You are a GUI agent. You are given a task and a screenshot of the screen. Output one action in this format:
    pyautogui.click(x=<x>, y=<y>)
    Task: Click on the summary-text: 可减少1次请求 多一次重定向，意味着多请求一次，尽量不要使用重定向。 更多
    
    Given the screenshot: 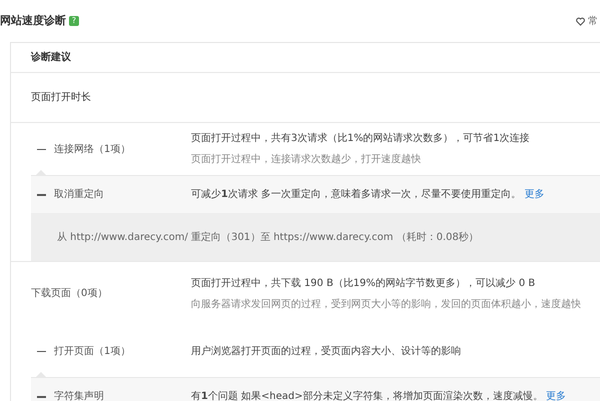 What is the action you would take?
    pyautogui.click(x=367, y=195)
    